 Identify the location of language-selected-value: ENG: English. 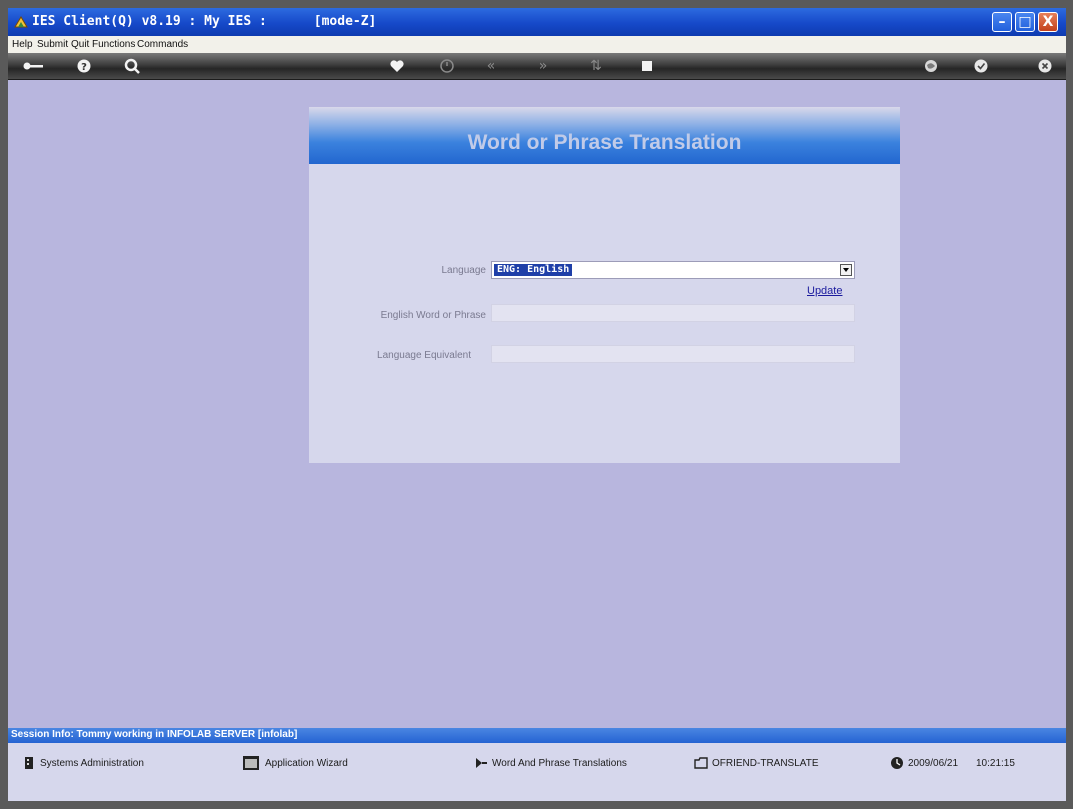
(533, 270).